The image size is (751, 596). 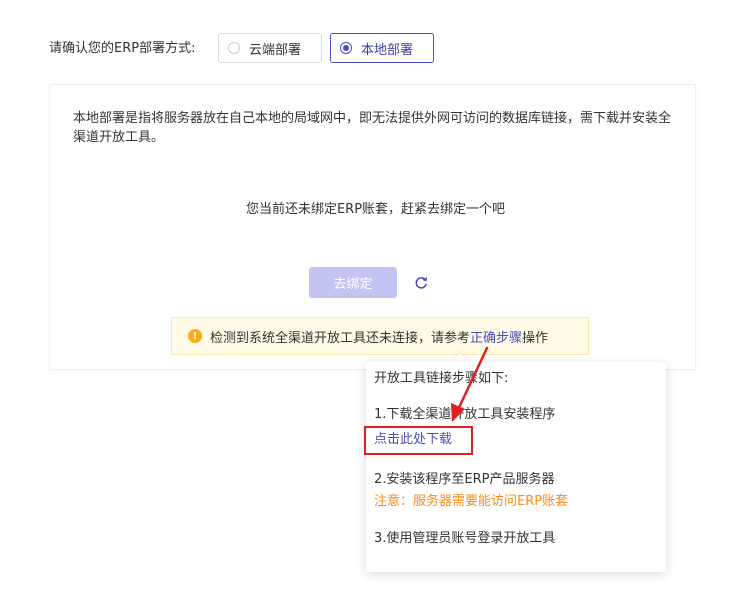 What do you see at coordinates (195, 336) in the screenshot?
I see `exclamation-circle-icon: !` at bounding box center [195, 336].